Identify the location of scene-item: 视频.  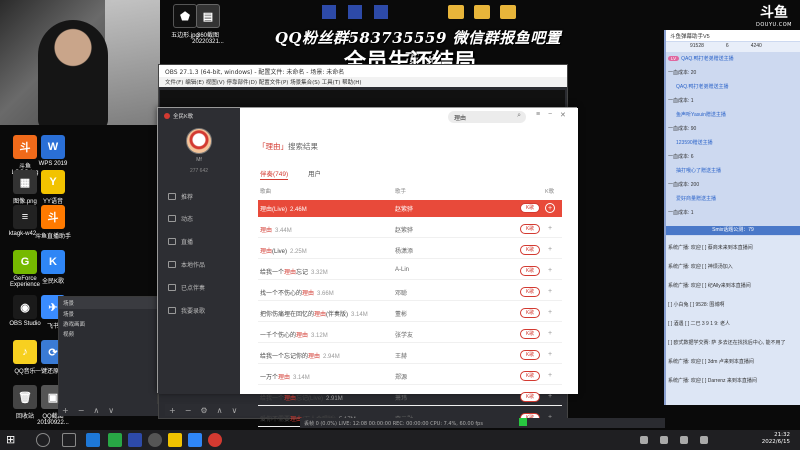
(108, 334).